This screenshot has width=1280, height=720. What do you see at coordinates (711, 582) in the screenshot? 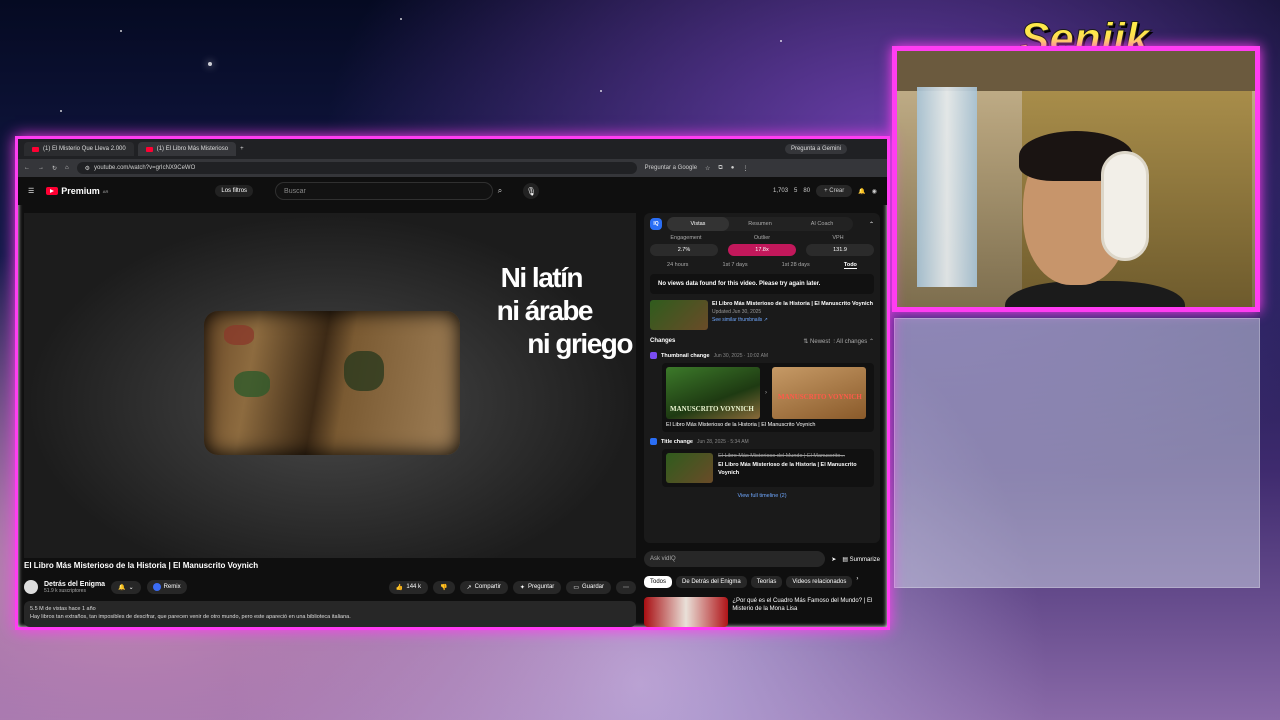
I see `chip-channel: De Detrás del Enigma` at bounding box center [711, 582].